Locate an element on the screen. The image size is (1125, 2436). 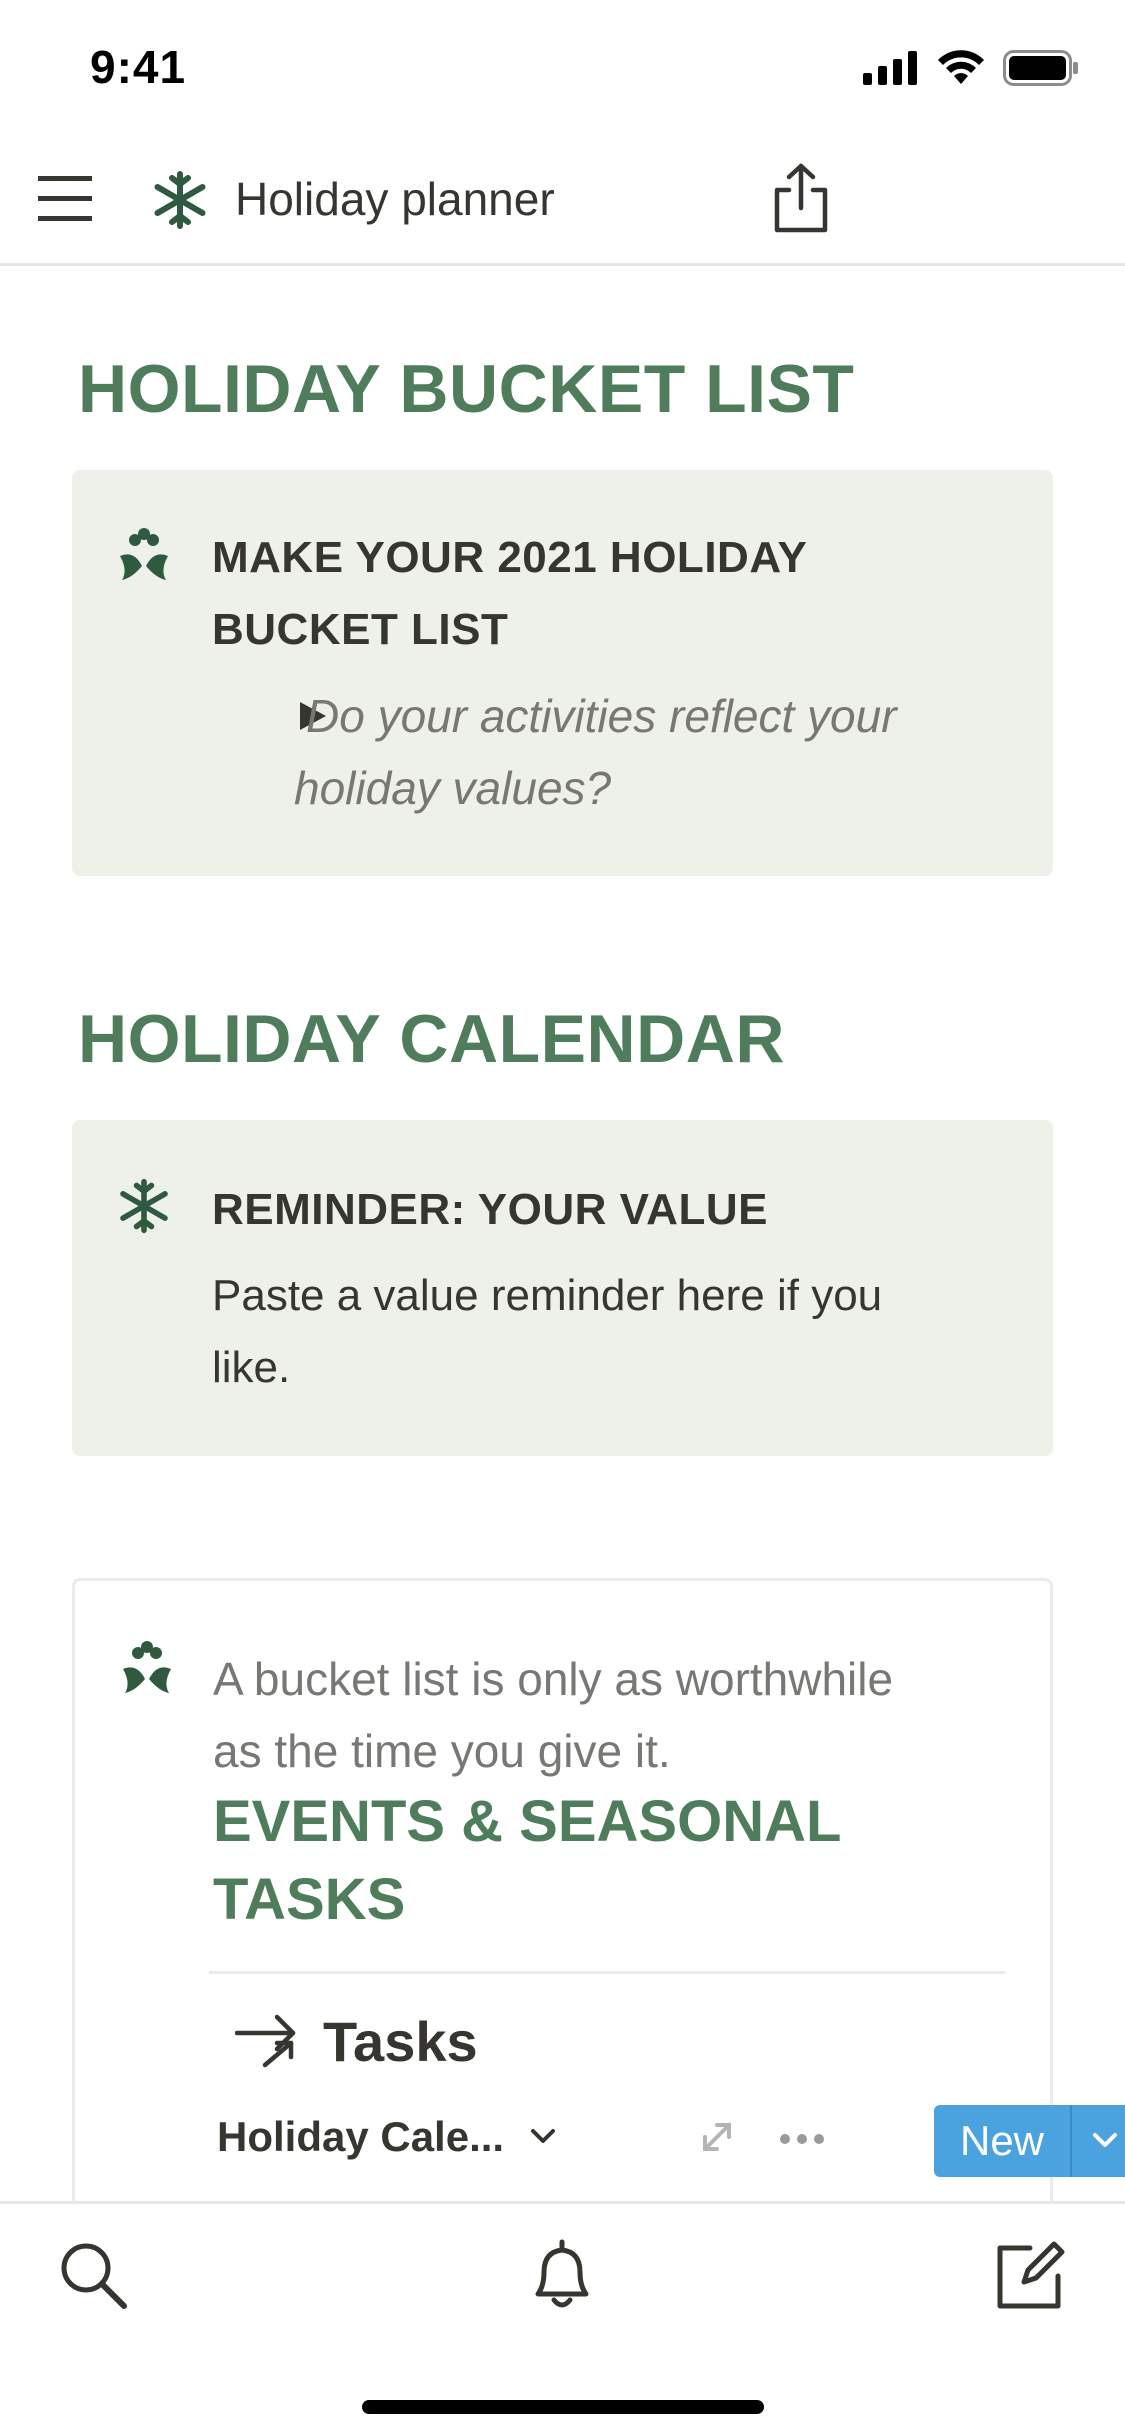
card-heading-line1: EVENTS & SEASONAL is located at coordinates (527, 1821).